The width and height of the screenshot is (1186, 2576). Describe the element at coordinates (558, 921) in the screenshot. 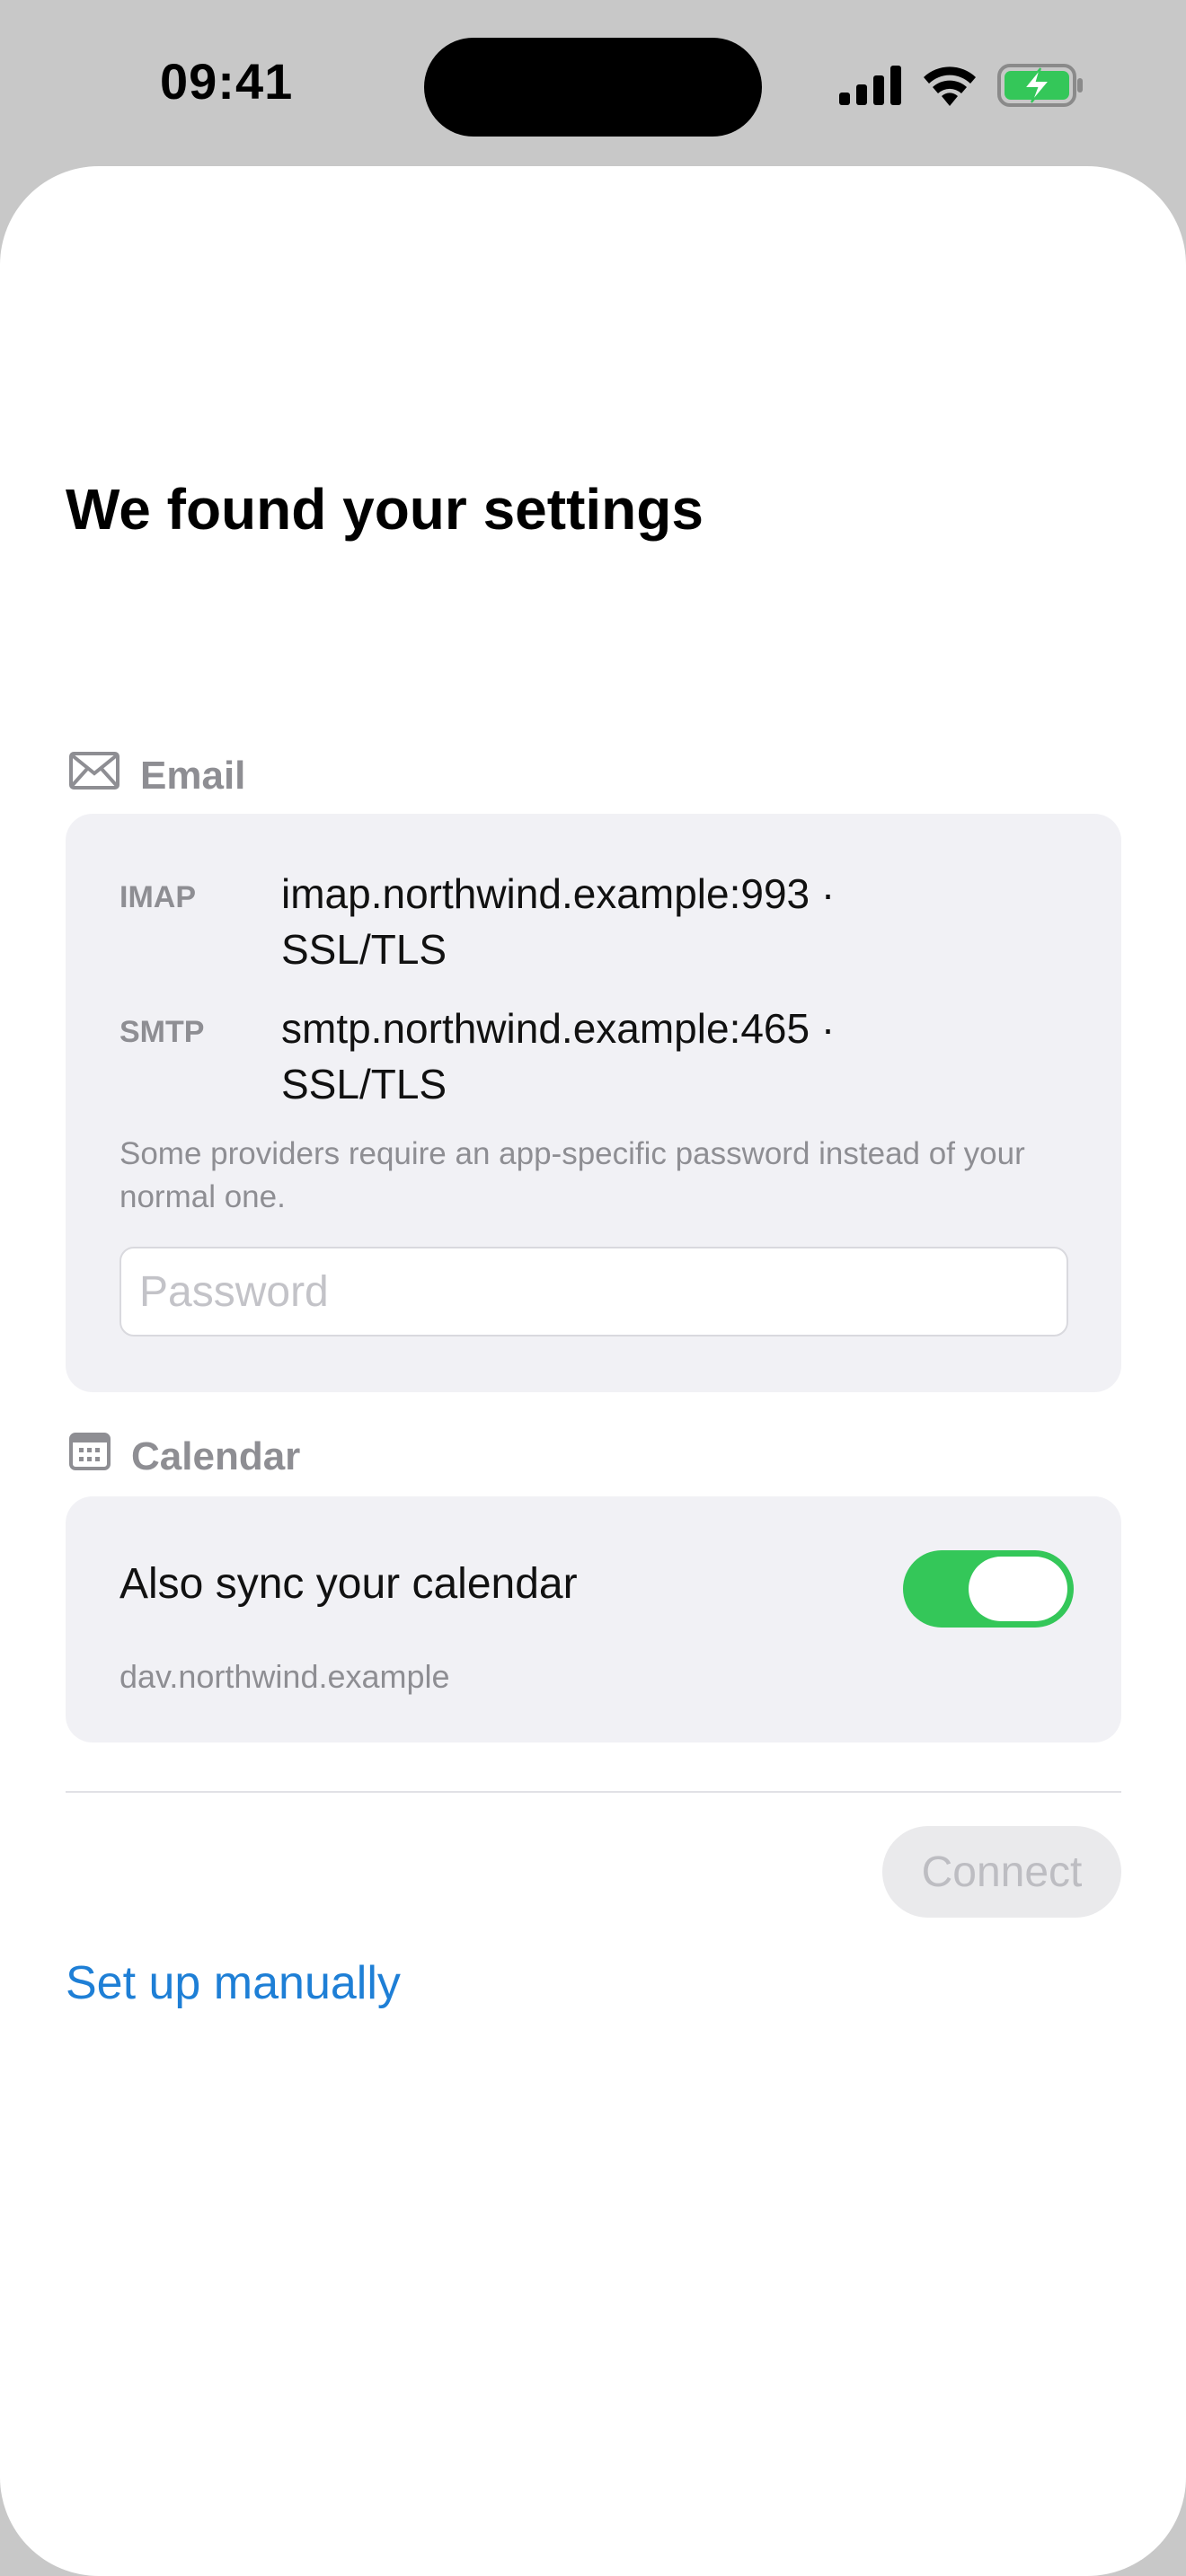

I see `imap-server-value: imap.northwind.example:993 · SSL/TLS` at that location.